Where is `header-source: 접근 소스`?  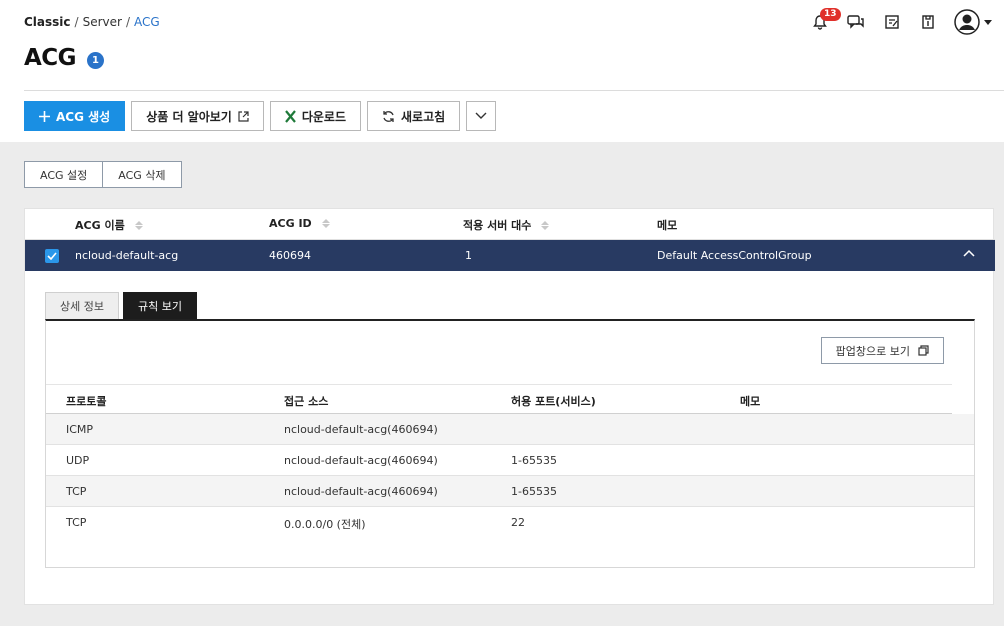
header-source: 접근 소스 is located at coordinates (306, 401).